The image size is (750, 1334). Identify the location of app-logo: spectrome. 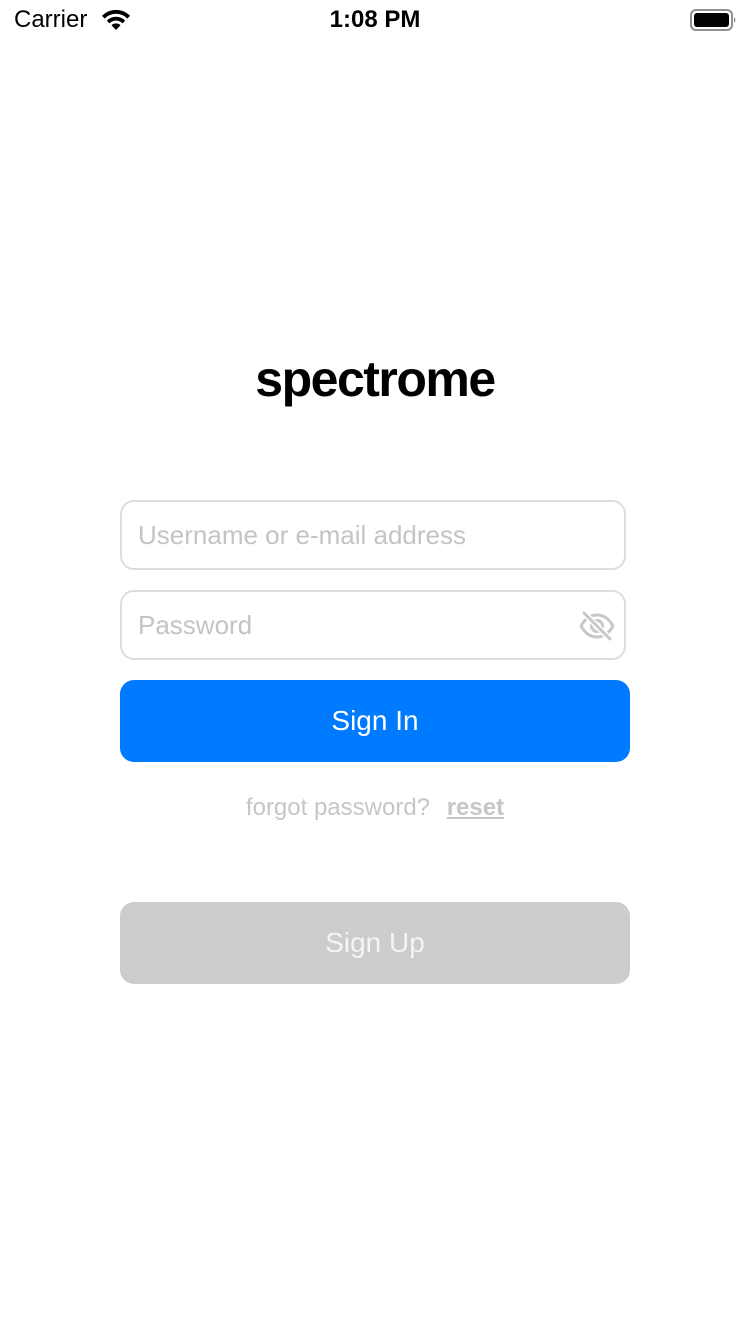
(375, 379).